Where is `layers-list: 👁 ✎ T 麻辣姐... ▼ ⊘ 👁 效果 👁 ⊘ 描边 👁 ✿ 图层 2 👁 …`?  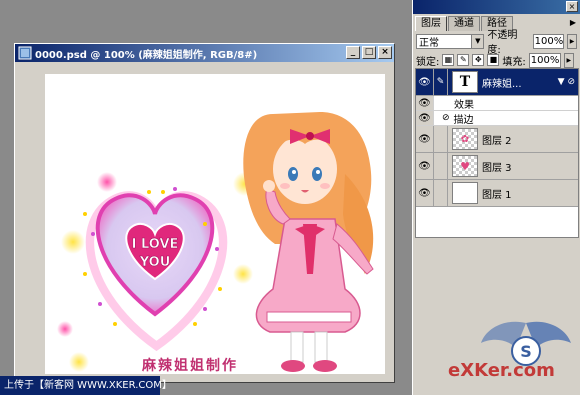 layers-list: 👁 ✎ T 麻辣姐... ▼ ⊘ 👁 效果 👁 ⊘ 描边 👁 ✿ 图层 2 👁 … is located at coordinates (497, 153).